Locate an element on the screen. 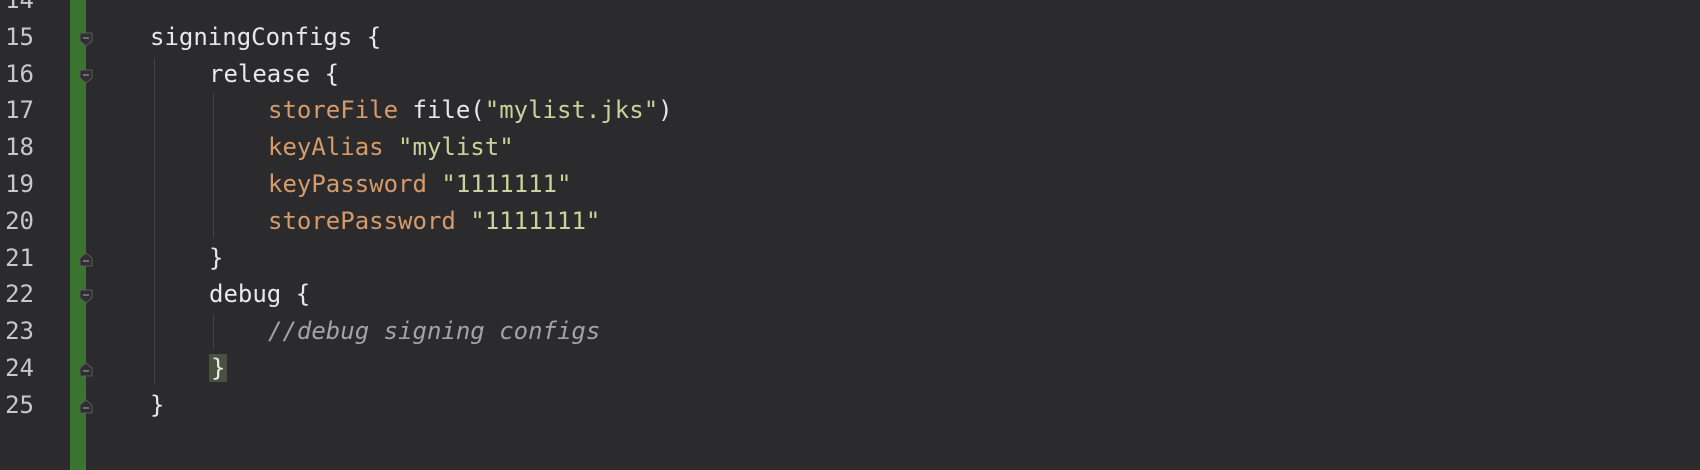 This screenshot has height=470, width=1700. property-token: keyAlias is located at coordinates (326, 147).